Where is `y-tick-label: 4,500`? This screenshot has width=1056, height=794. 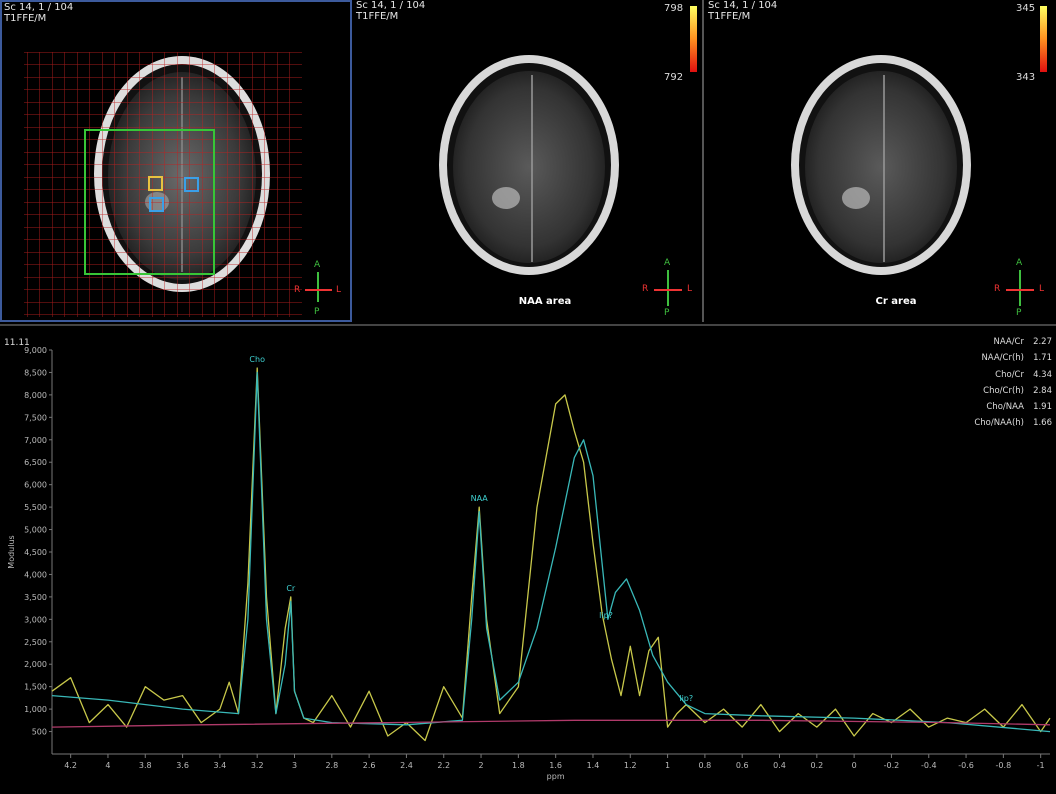 y-tick-label: 4,500 is located at coordinates (35, 552).